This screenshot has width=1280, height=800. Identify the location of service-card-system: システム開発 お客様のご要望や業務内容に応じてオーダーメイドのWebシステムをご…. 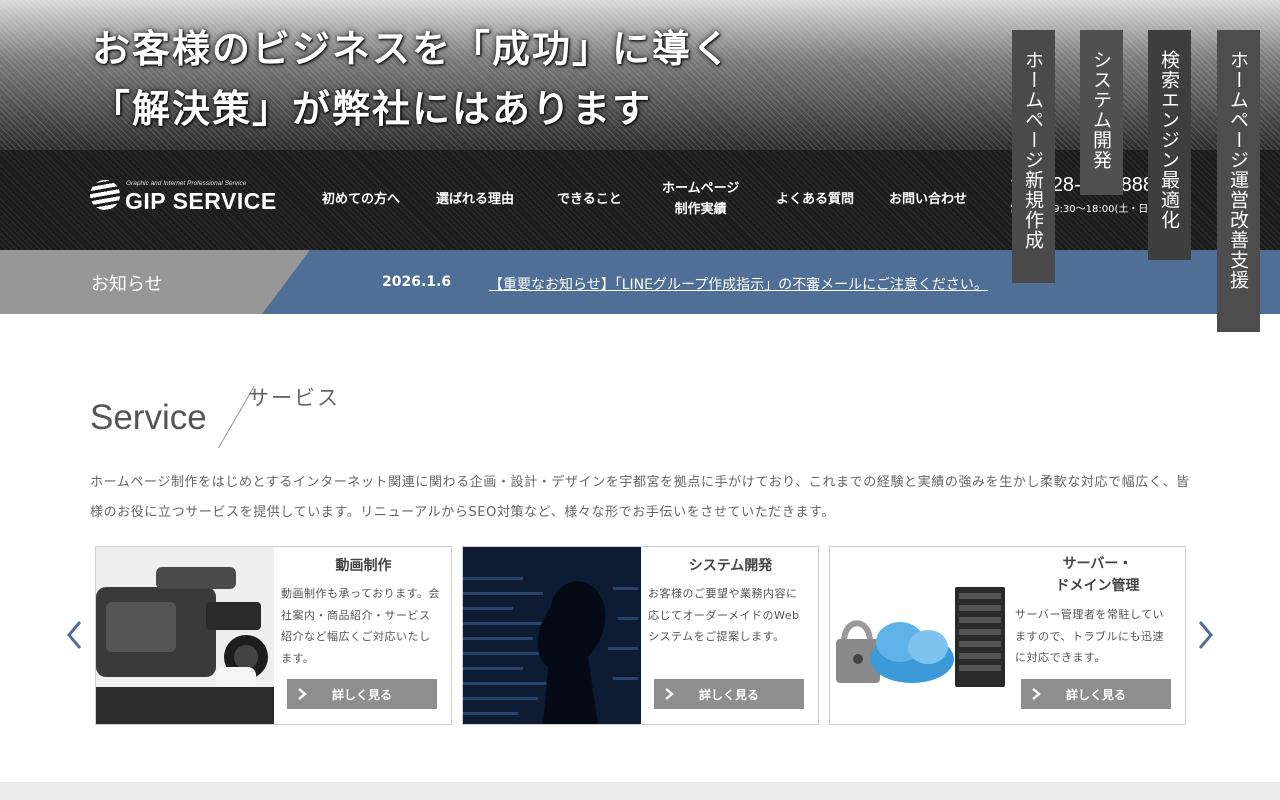
(640, 635).